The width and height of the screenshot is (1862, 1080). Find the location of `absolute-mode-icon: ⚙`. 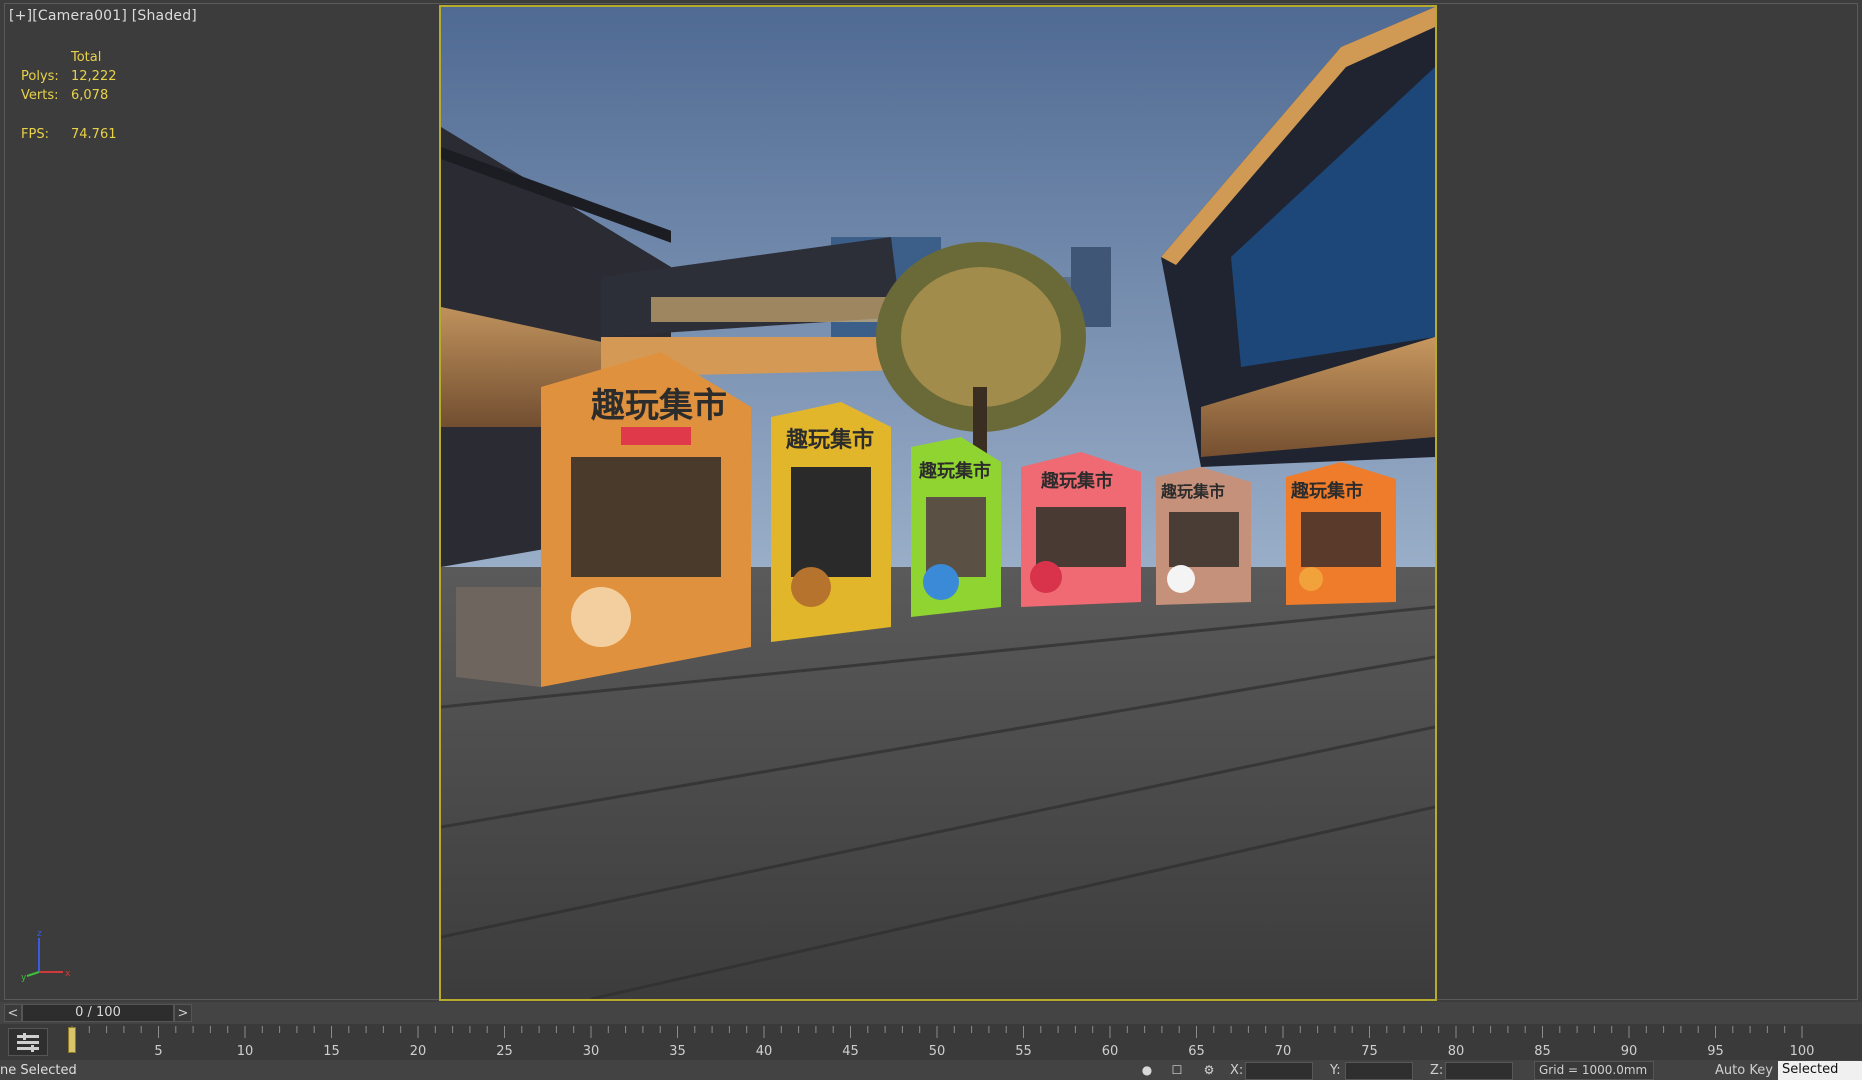

absolute-mode-icon: ⚙ is located at coordinates (1209, 1070).